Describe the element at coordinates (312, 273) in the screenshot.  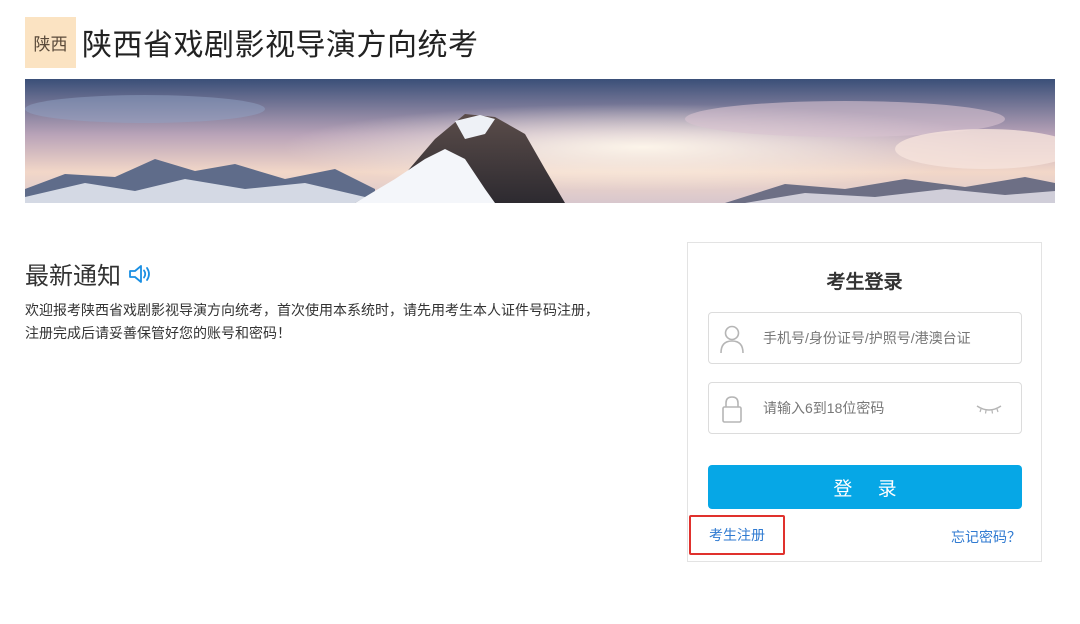
I see `notice-header: 最新通知` at that location.